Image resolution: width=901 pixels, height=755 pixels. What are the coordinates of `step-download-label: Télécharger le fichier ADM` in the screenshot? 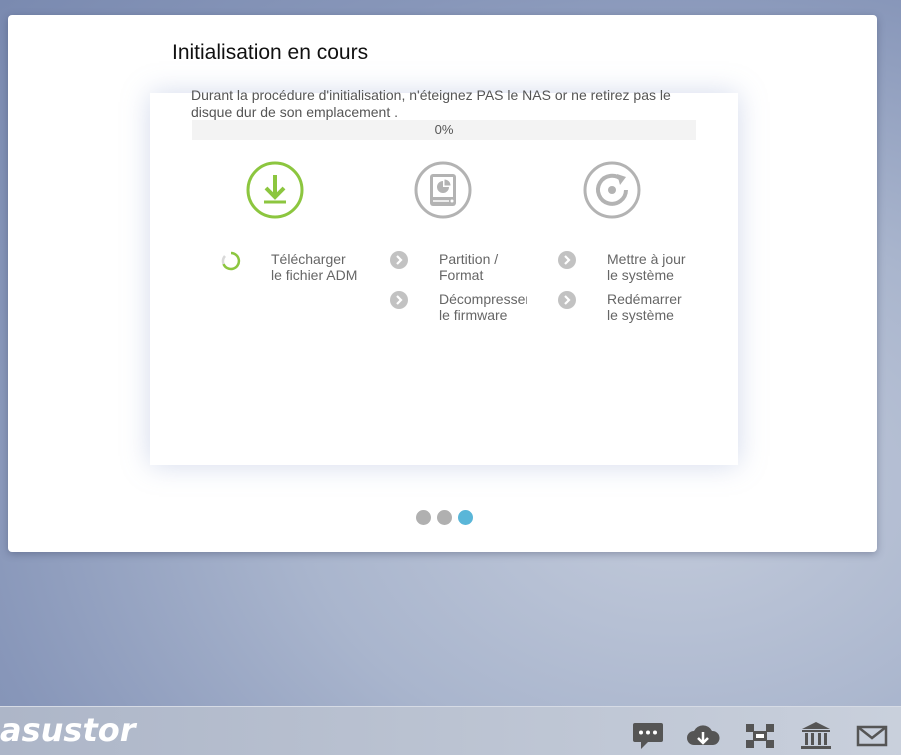 It's located at (314, 267).